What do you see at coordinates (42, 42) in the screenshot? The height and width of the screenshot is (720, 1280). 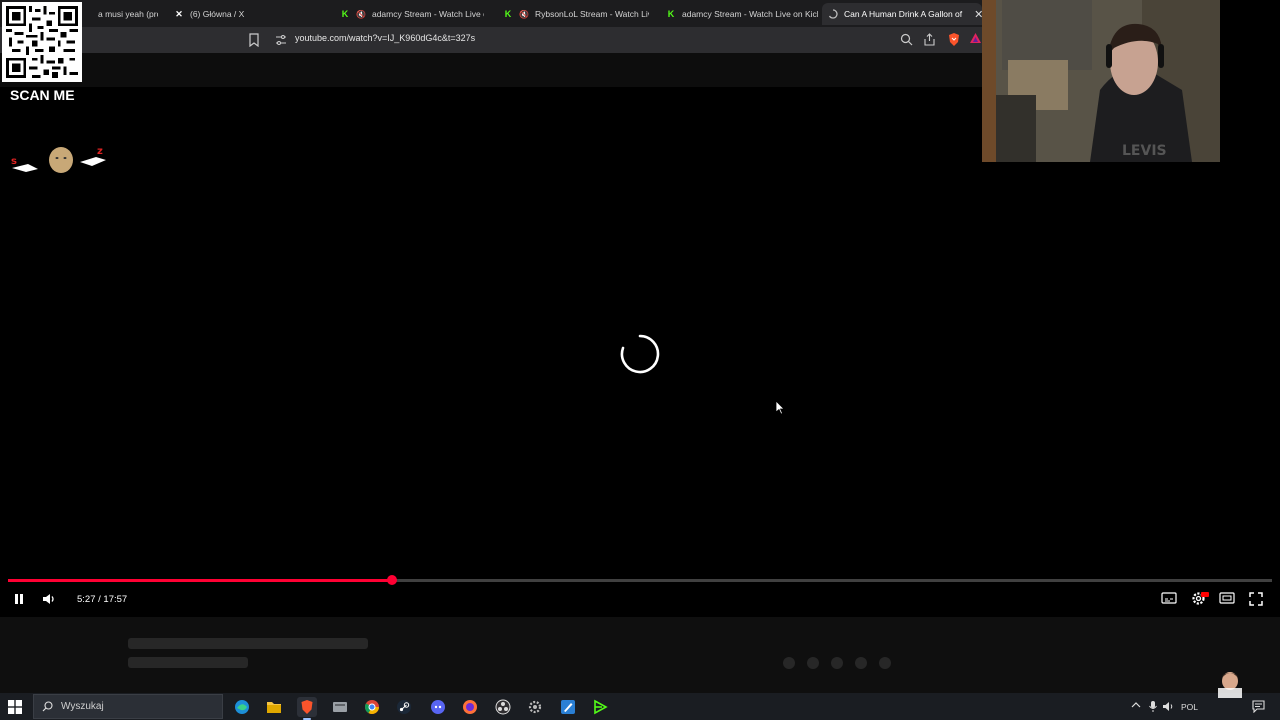 I see `qr-code` at bounding box center [42, 42].